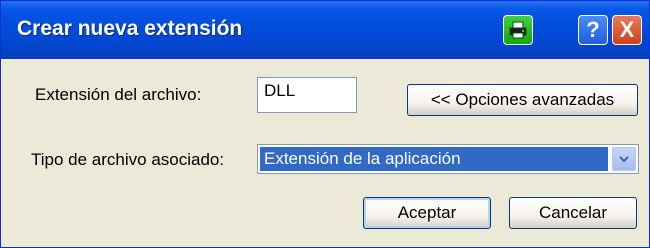  I want to click on dropdown-arrow-button, so click(624, 159).